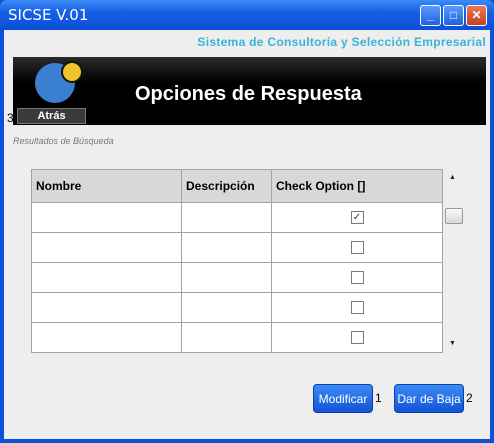 The height and width of the screenshot is (443, 494). What do you see at coordinates (452, 343) in the screenshot?
I see `scroll-down-arrow-icon: ▼` at bounding box center [452, 343].